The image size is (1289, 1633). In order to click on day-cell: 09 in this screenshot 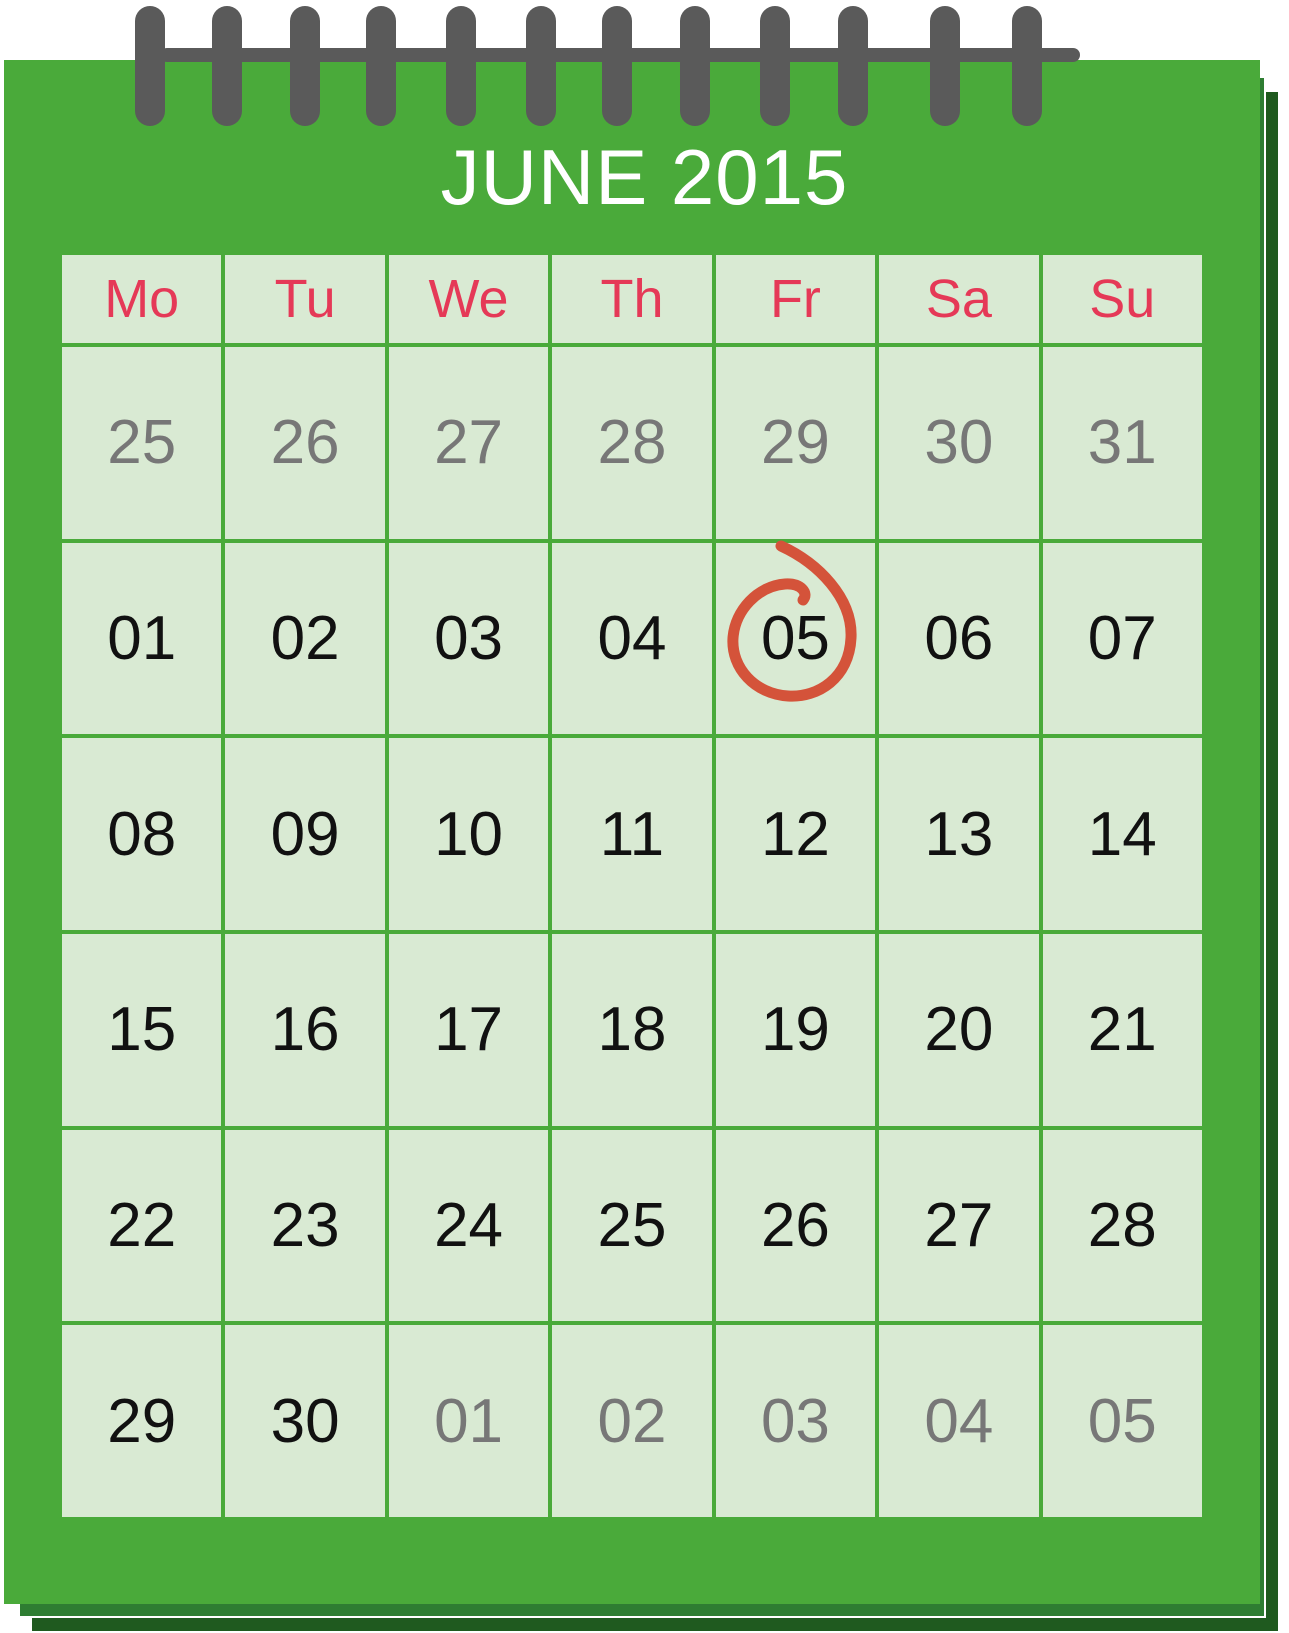, I will do `click(305, 834)`.